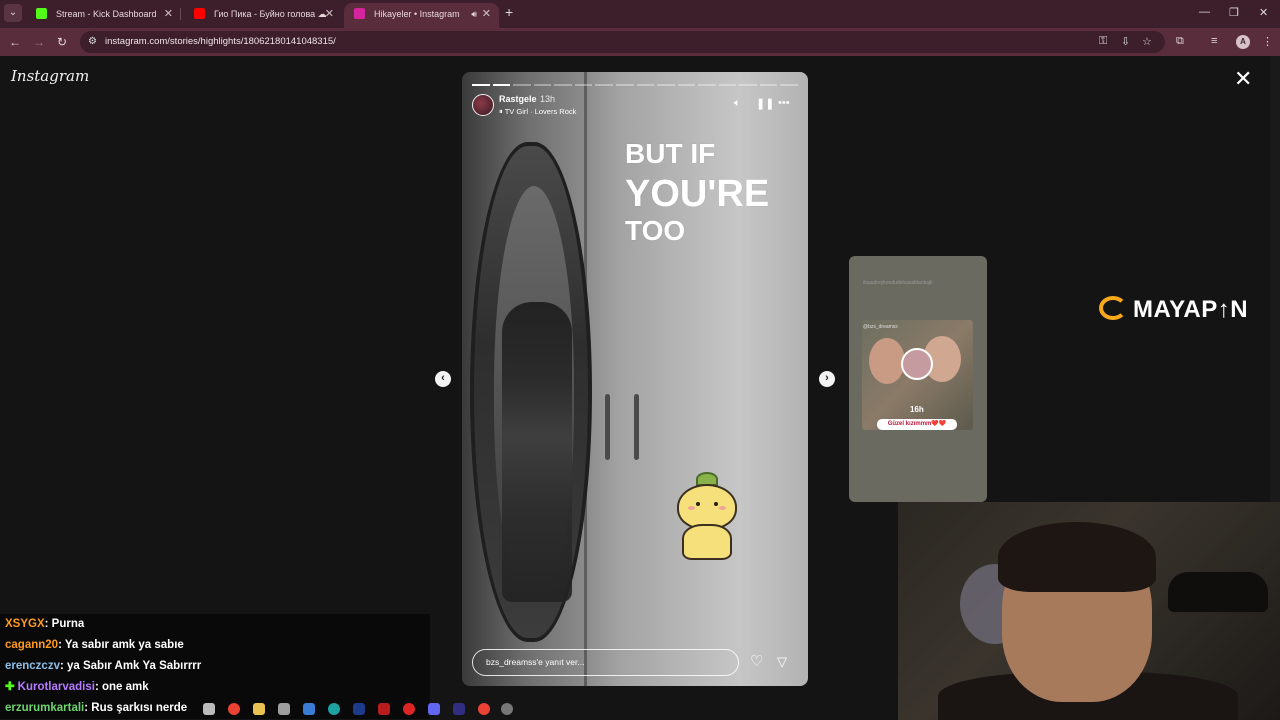 The width and height of the screenshot is (1280, 720). Describe the element at coordinates (215, 666) in the screenshot. I see `chat-message: erenczczv: ya Sabır Amk Ya Sabırrrr` at that location.